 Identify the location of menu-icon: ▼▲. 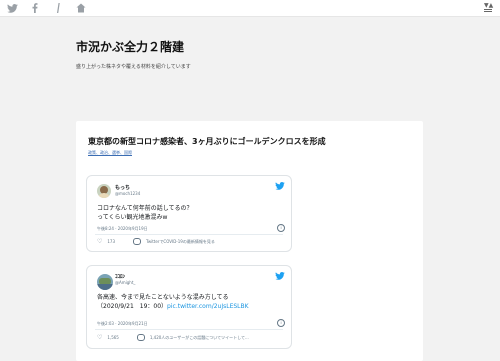
(488, 8).